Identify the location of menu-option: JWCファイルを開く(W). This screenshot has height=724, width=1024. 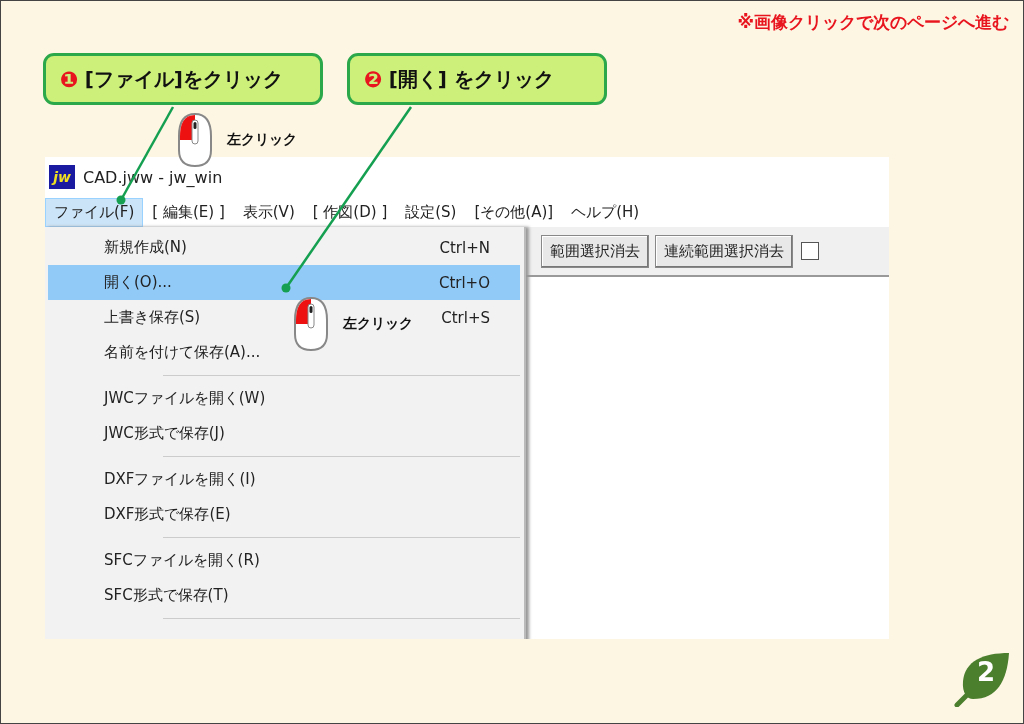
(185, 398).